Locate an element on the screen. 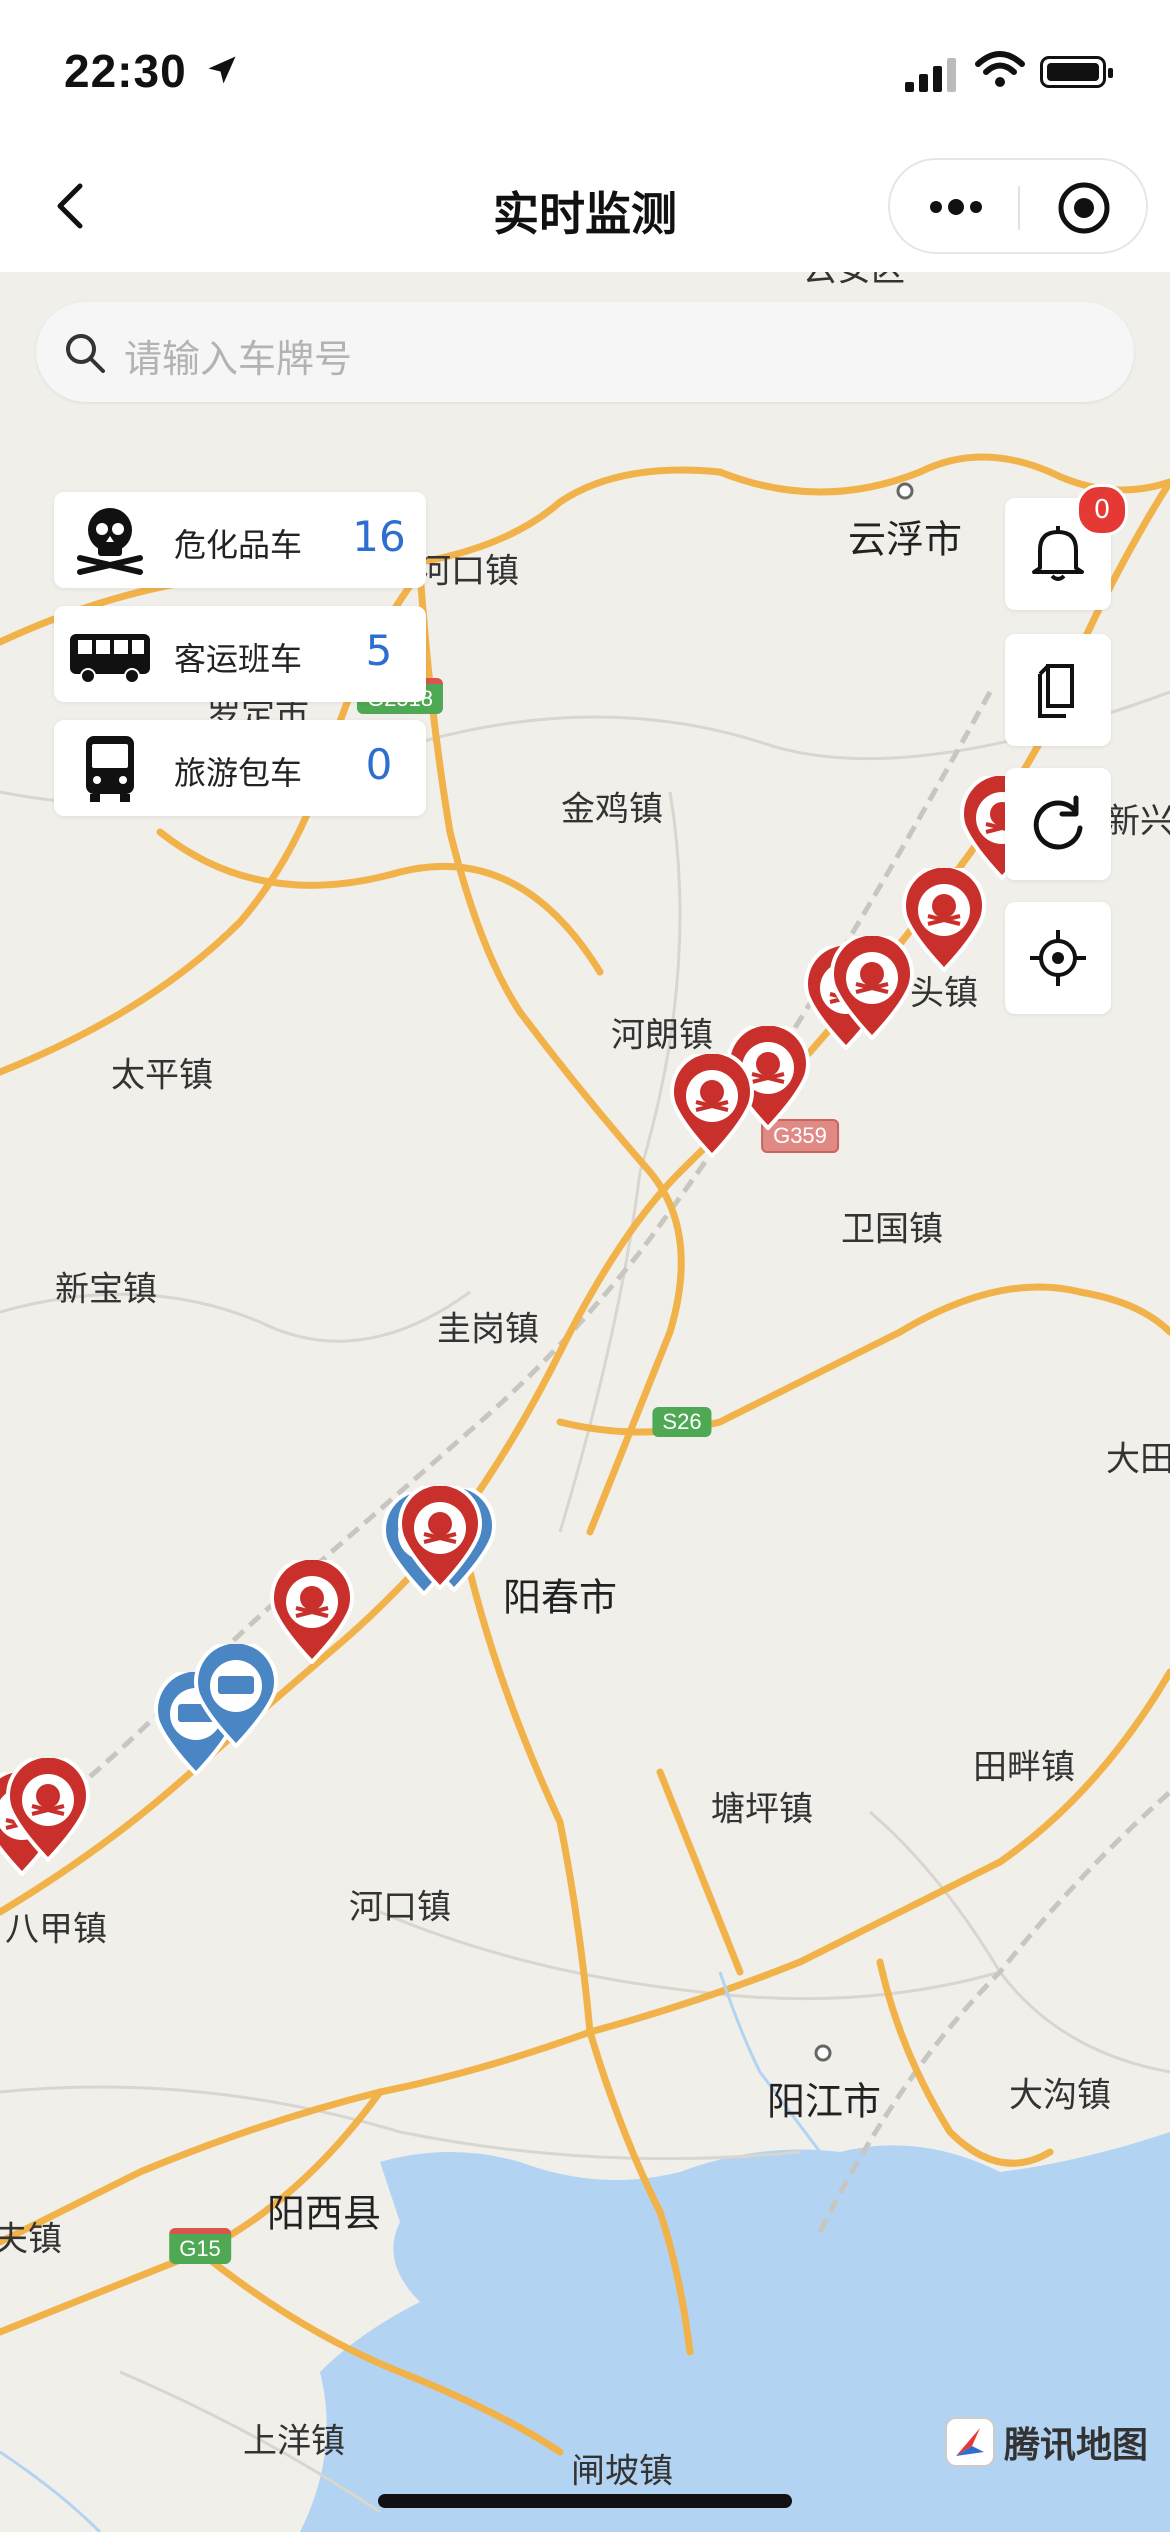 This screenshot has height=2532, width=1170. legend-count: 5 is located at coordinates (379, 650).